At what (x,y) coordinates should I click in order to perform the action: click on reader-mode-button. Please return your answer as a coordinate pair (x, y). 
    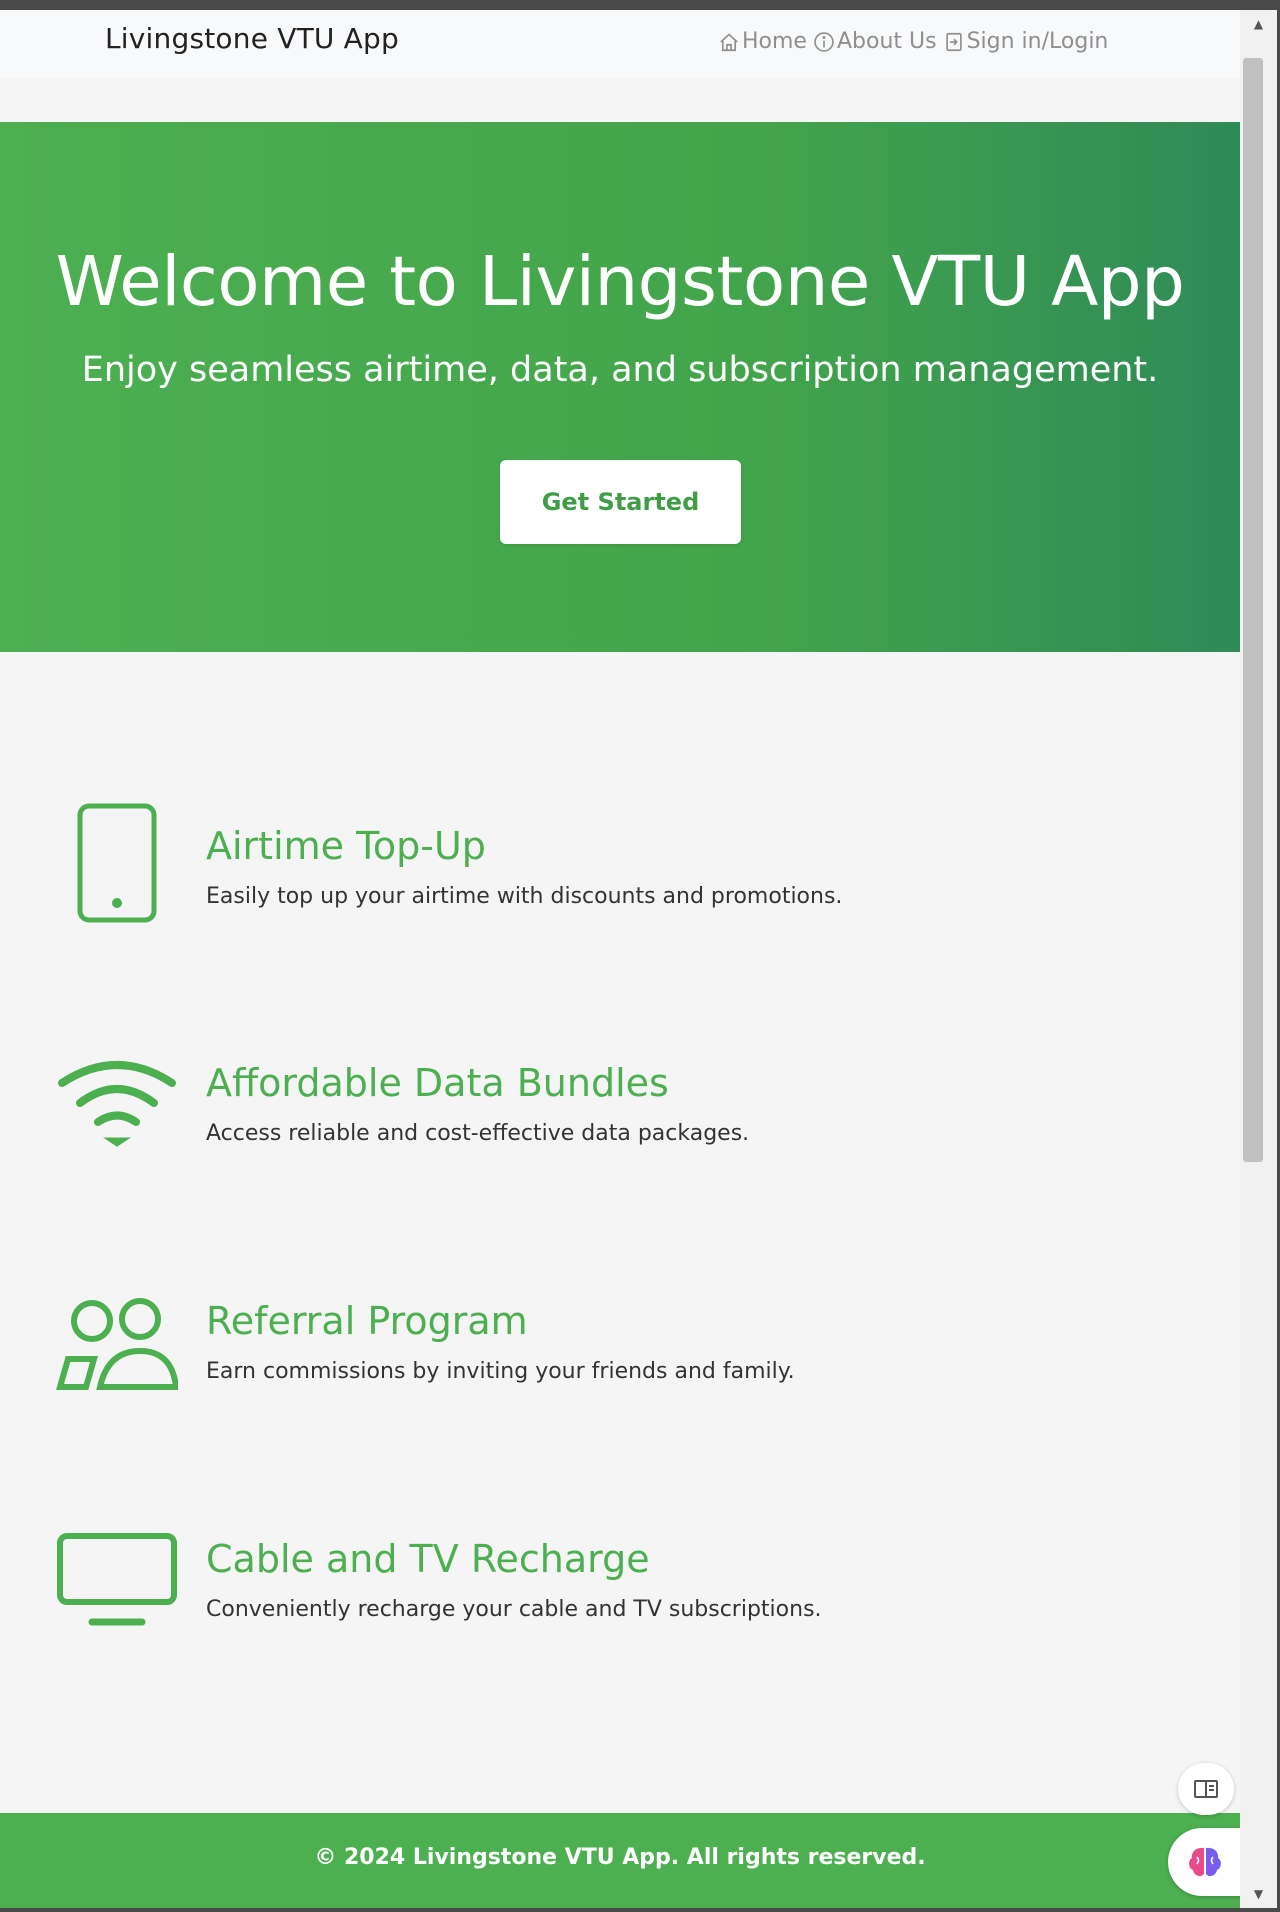
    Looking at the image, I should click on (1206, 1789).